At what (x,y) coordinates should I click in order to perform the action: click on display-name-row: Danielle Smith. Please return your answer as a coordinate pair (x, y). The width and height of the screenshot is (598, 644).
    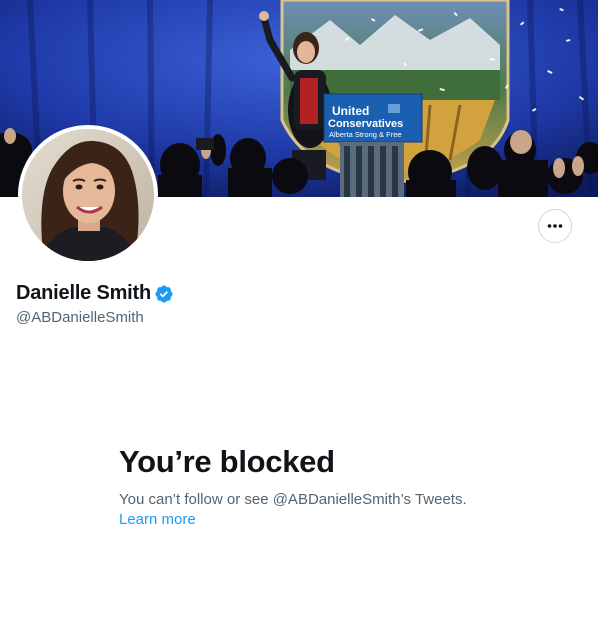
    Looking at the image, I should click on (95, 293).